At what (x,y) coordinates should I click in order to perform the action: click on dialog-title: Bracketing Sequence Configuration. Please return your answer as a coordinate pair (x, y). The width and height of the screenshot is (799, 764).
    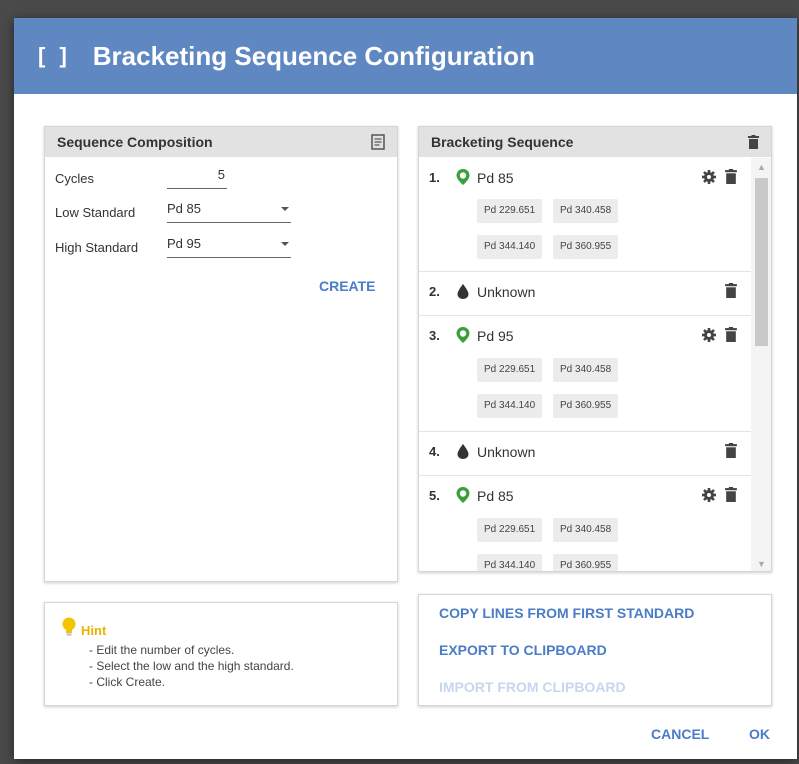
    Looking at the image, I should click on (313, 55).